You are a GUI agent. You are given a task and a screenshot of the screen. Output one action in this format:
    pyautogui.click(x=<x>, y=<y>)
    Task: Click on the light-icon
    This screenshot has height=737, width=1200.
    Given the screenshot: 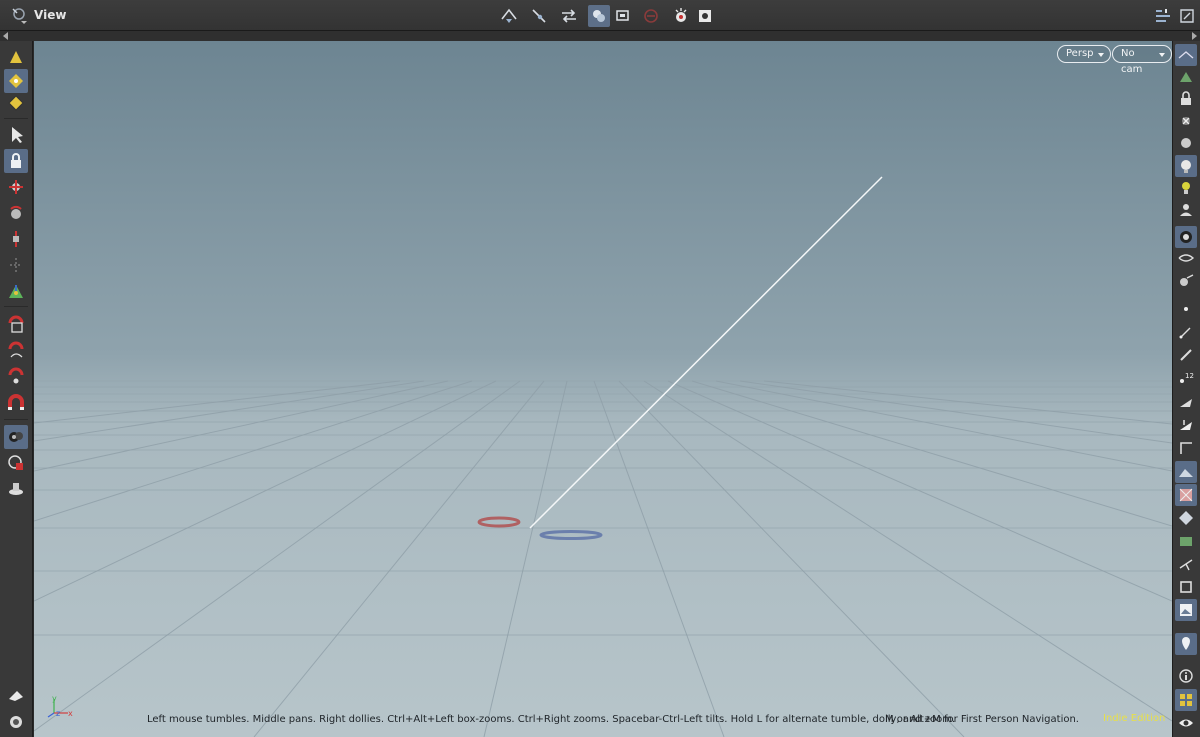 What is the action you would take?
    pyautogui.click(x=1186, y=166)
    